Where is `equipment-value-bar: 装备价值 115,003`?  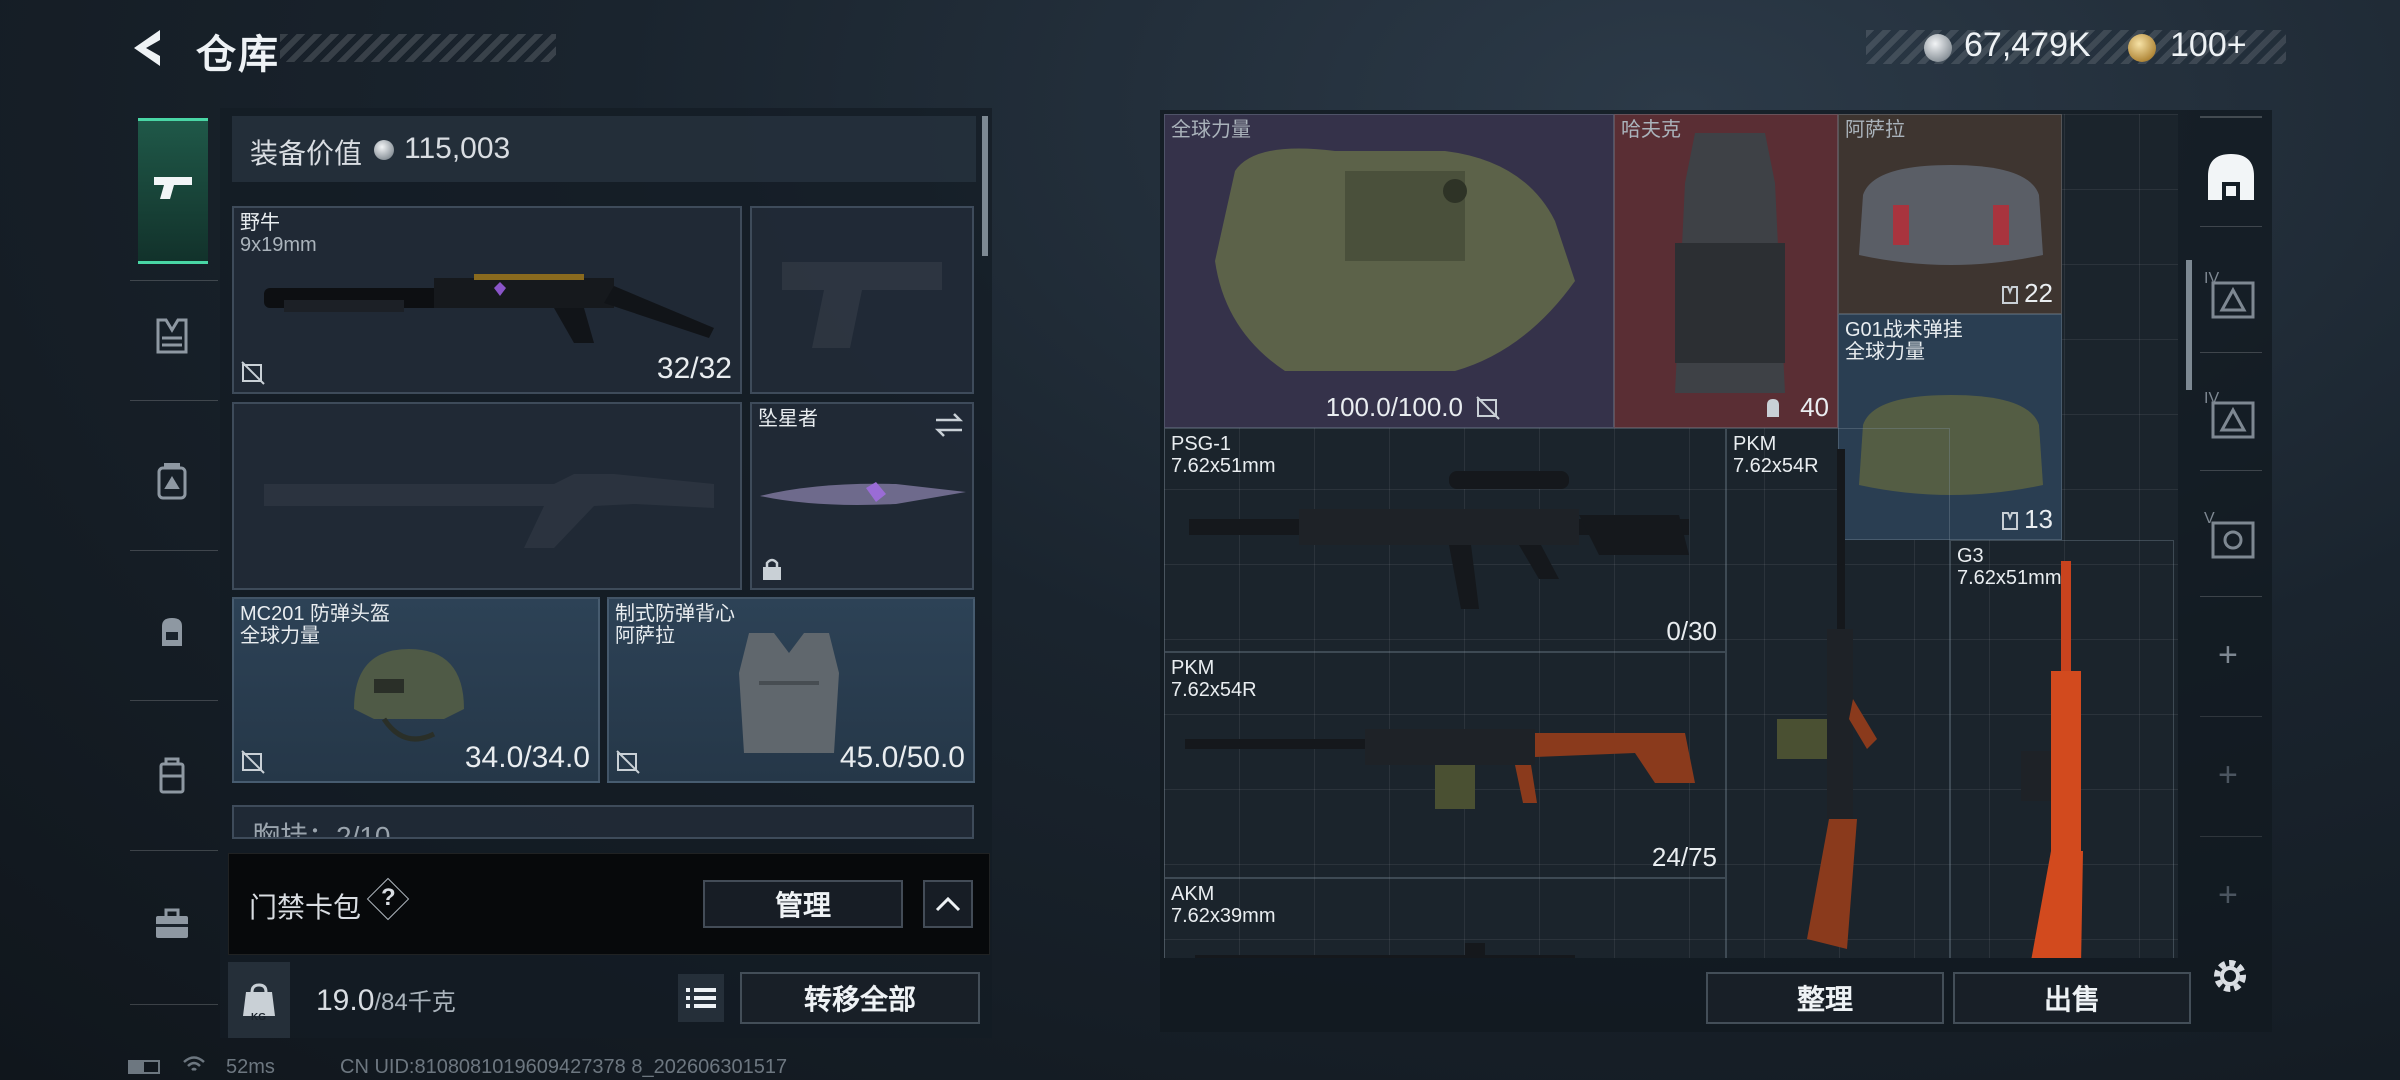 equipment-value-bar: 装备价值 115,003 is located at coordinates (604, 149).